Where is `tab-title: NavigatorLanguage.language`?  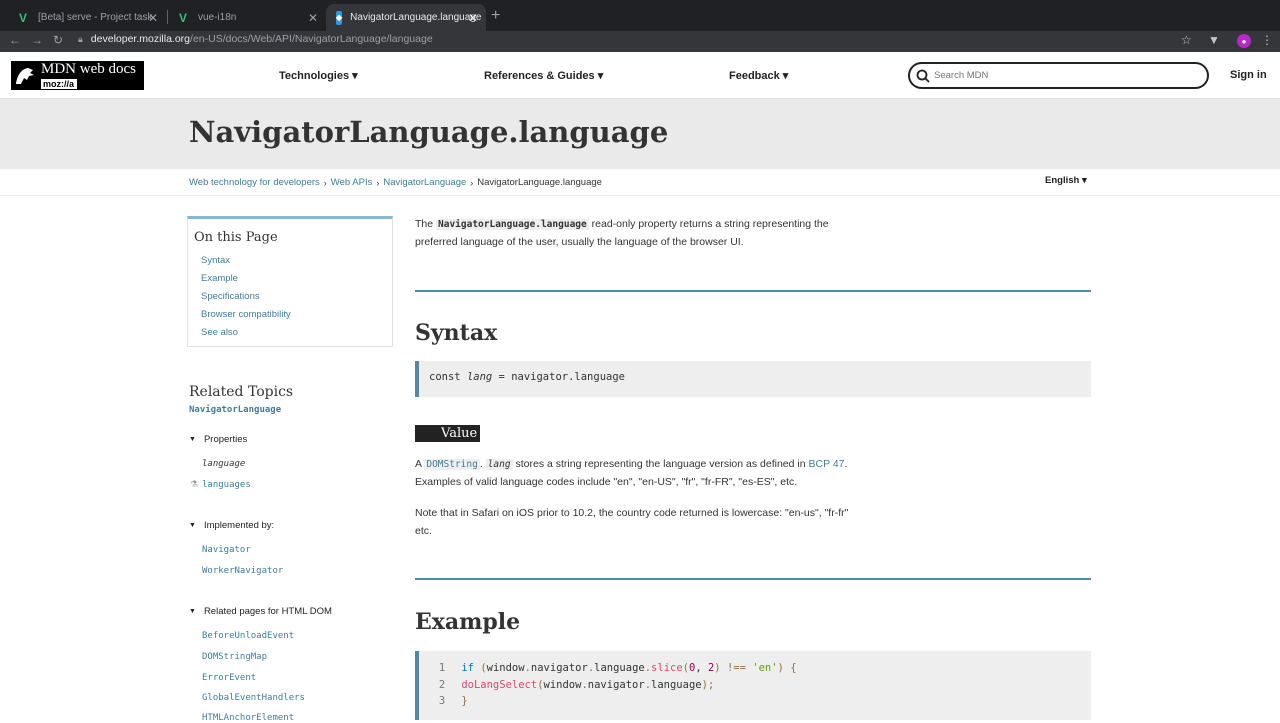
tab-title: NavigatorLanguage.language is located at coordinates (416, 17).